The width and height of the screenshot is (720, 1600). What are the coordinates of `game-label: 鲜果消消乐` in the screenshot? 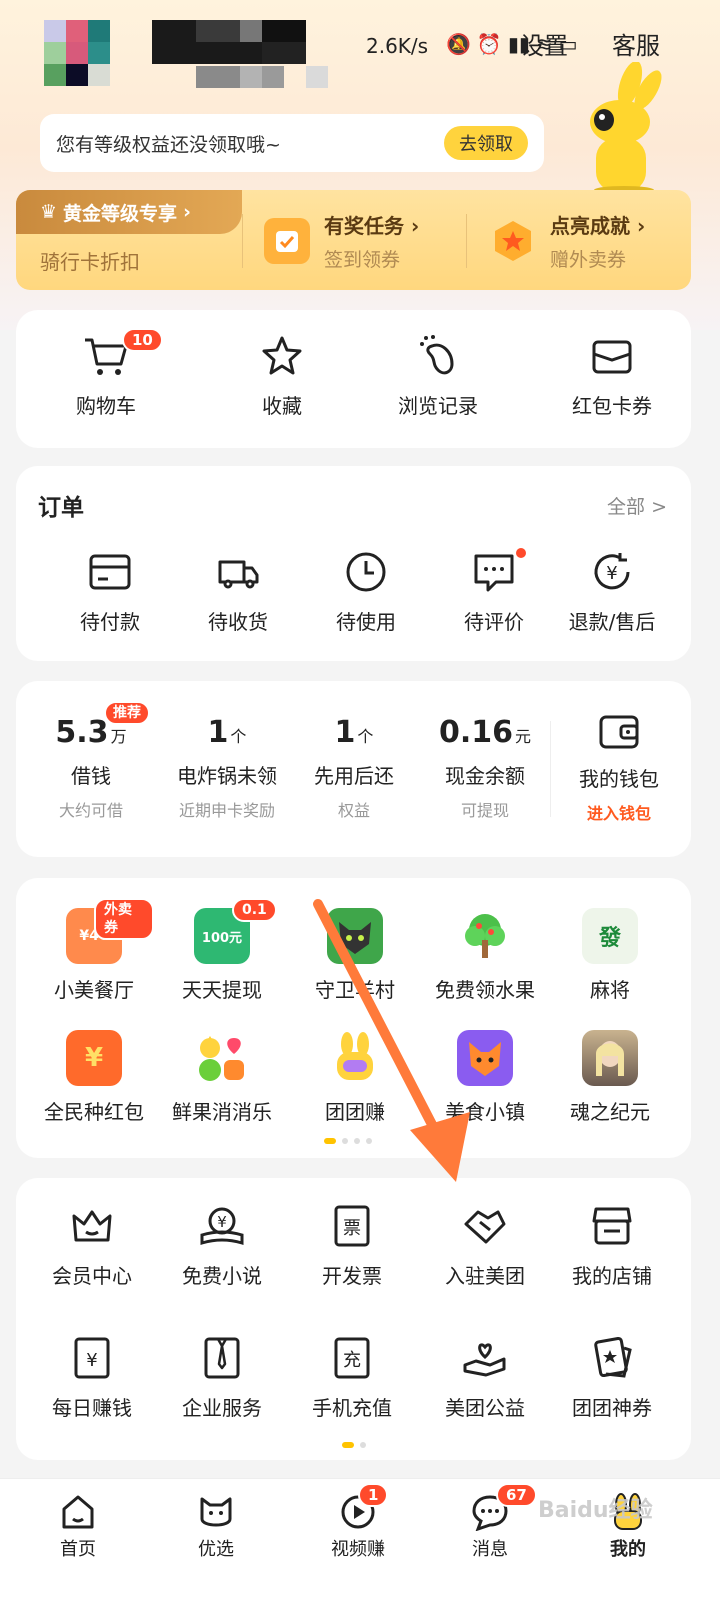 It's located at (222, 1112).